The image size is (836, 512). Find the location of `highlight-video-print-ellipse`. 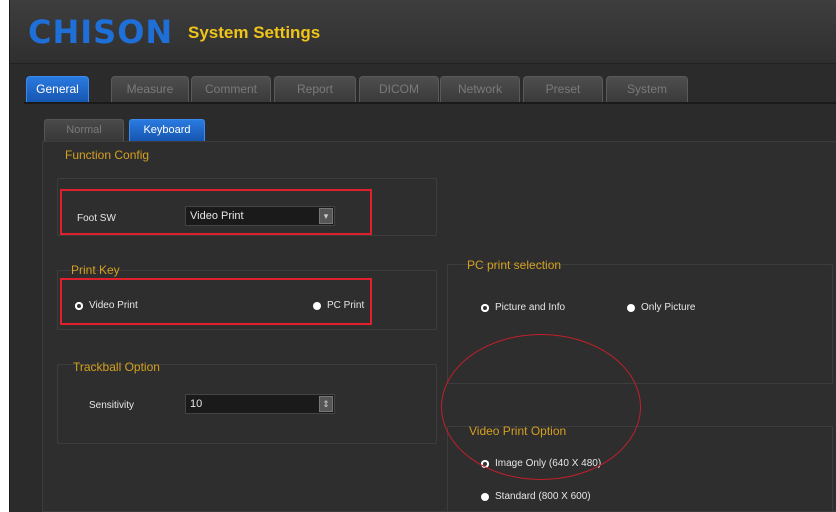

highlight-video-print-ellipse is located at coordinates (541, 407).